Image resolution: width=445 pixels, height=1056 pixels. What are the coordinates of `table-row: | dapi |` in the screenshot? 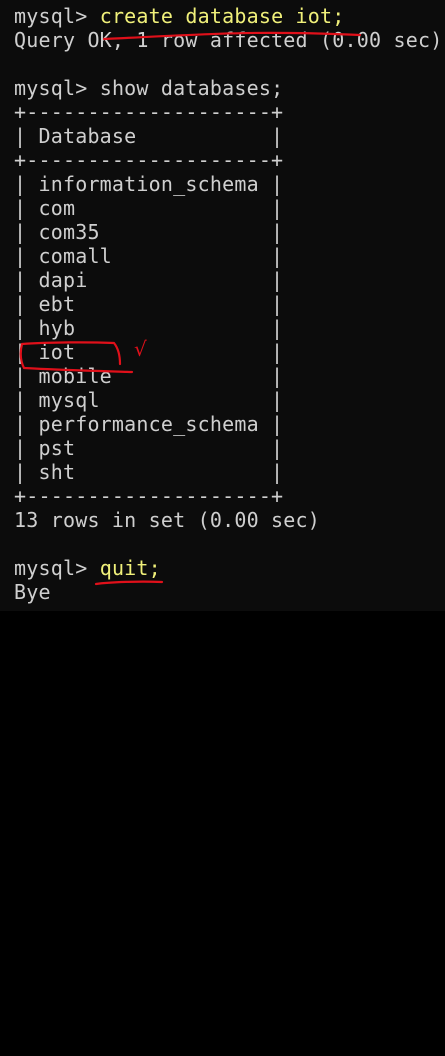 It's located at (149, 280).